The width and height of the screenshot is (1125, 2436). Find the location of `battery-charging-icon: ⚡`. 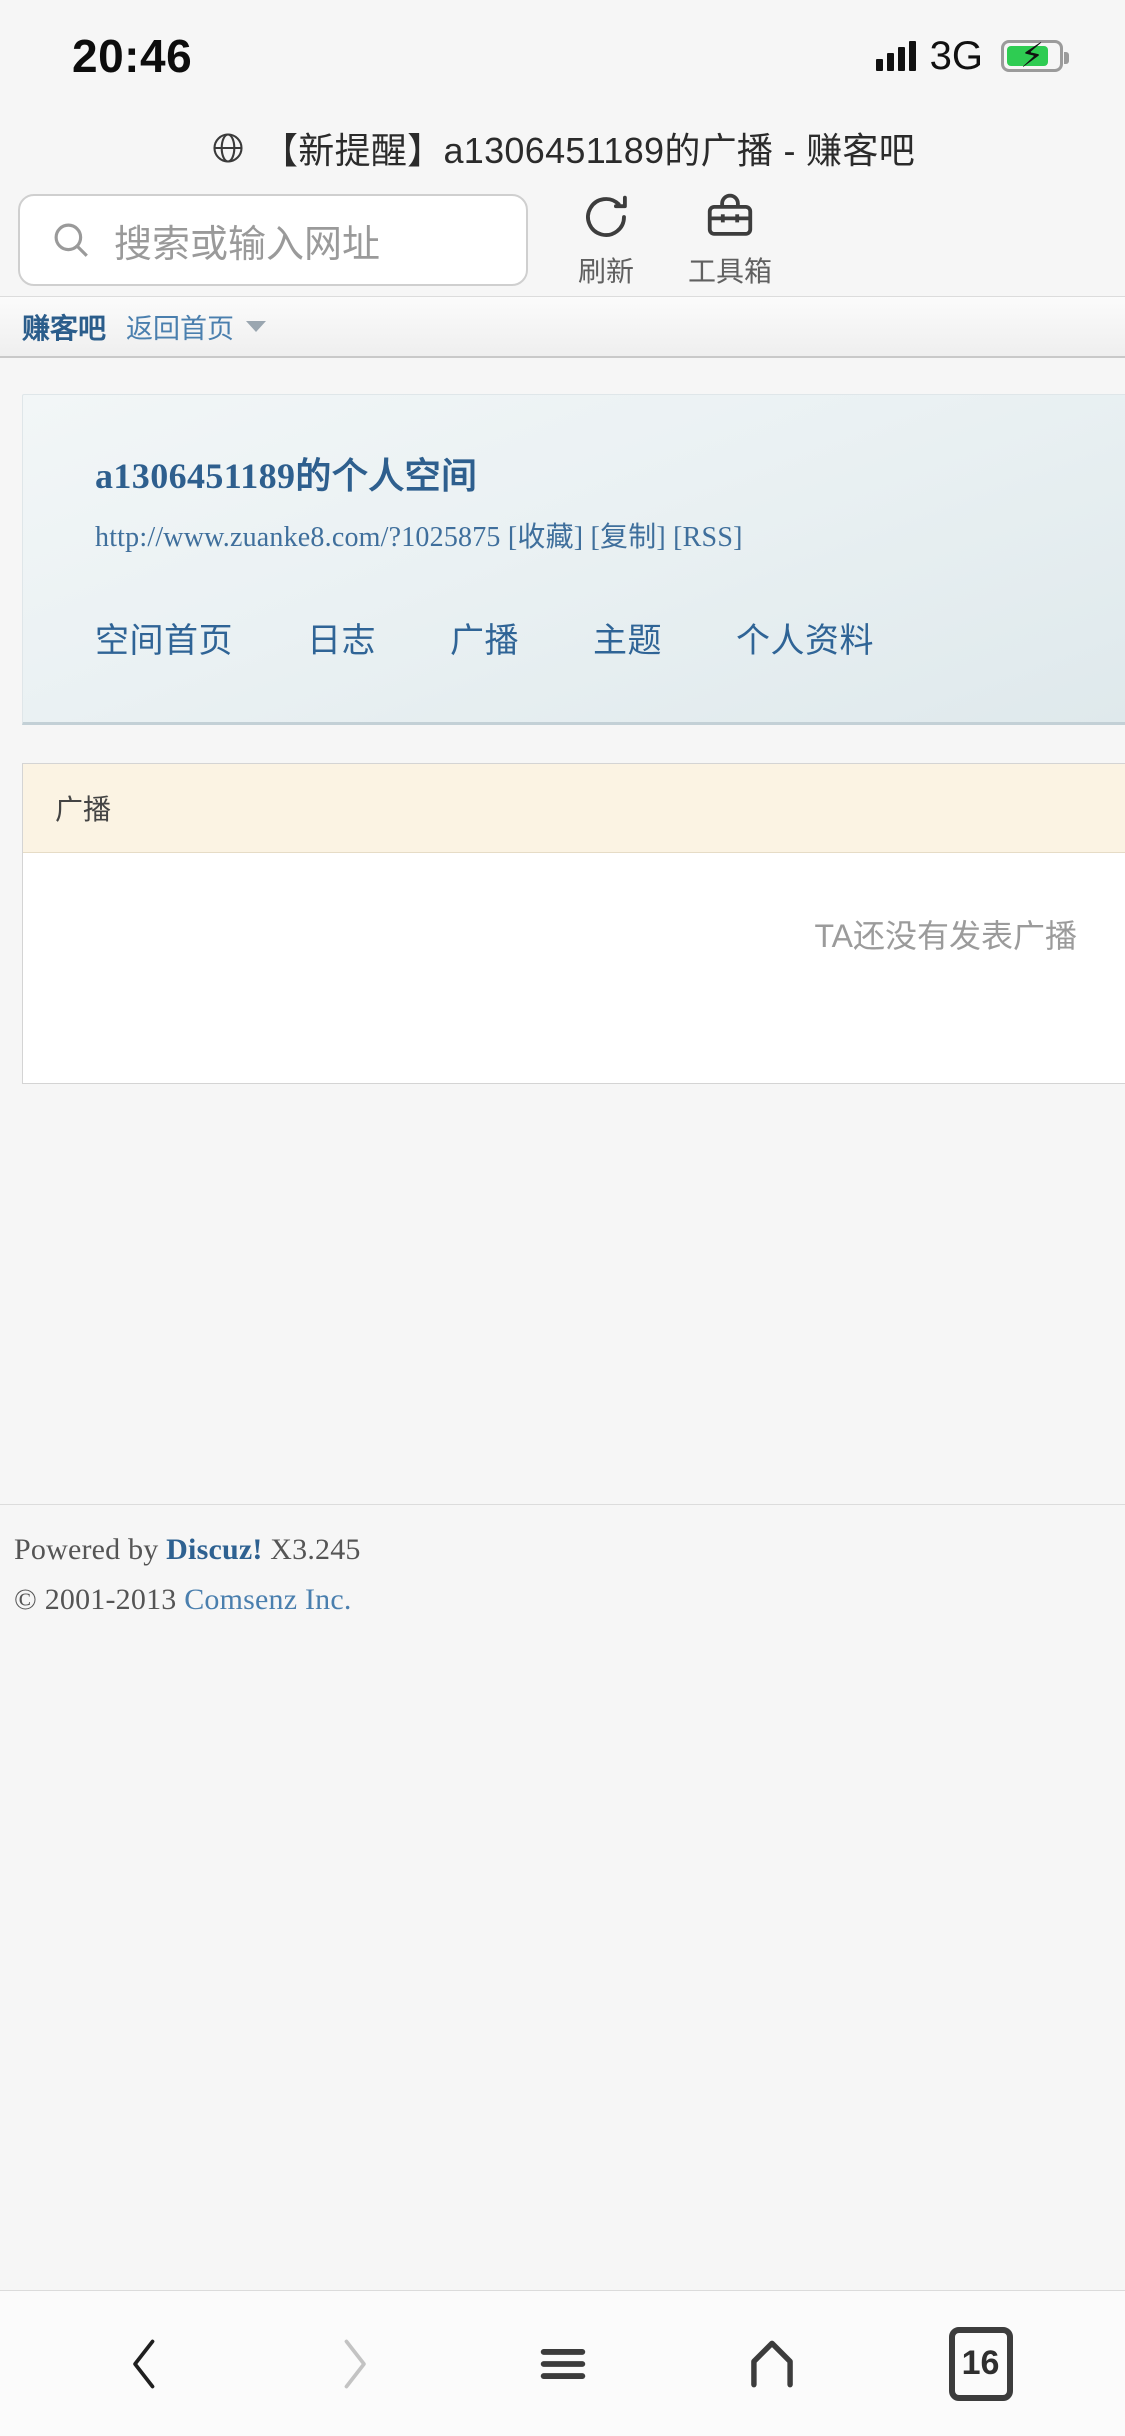

battery-charging-icon: ⚡ is located at coordinates (1035, 56).